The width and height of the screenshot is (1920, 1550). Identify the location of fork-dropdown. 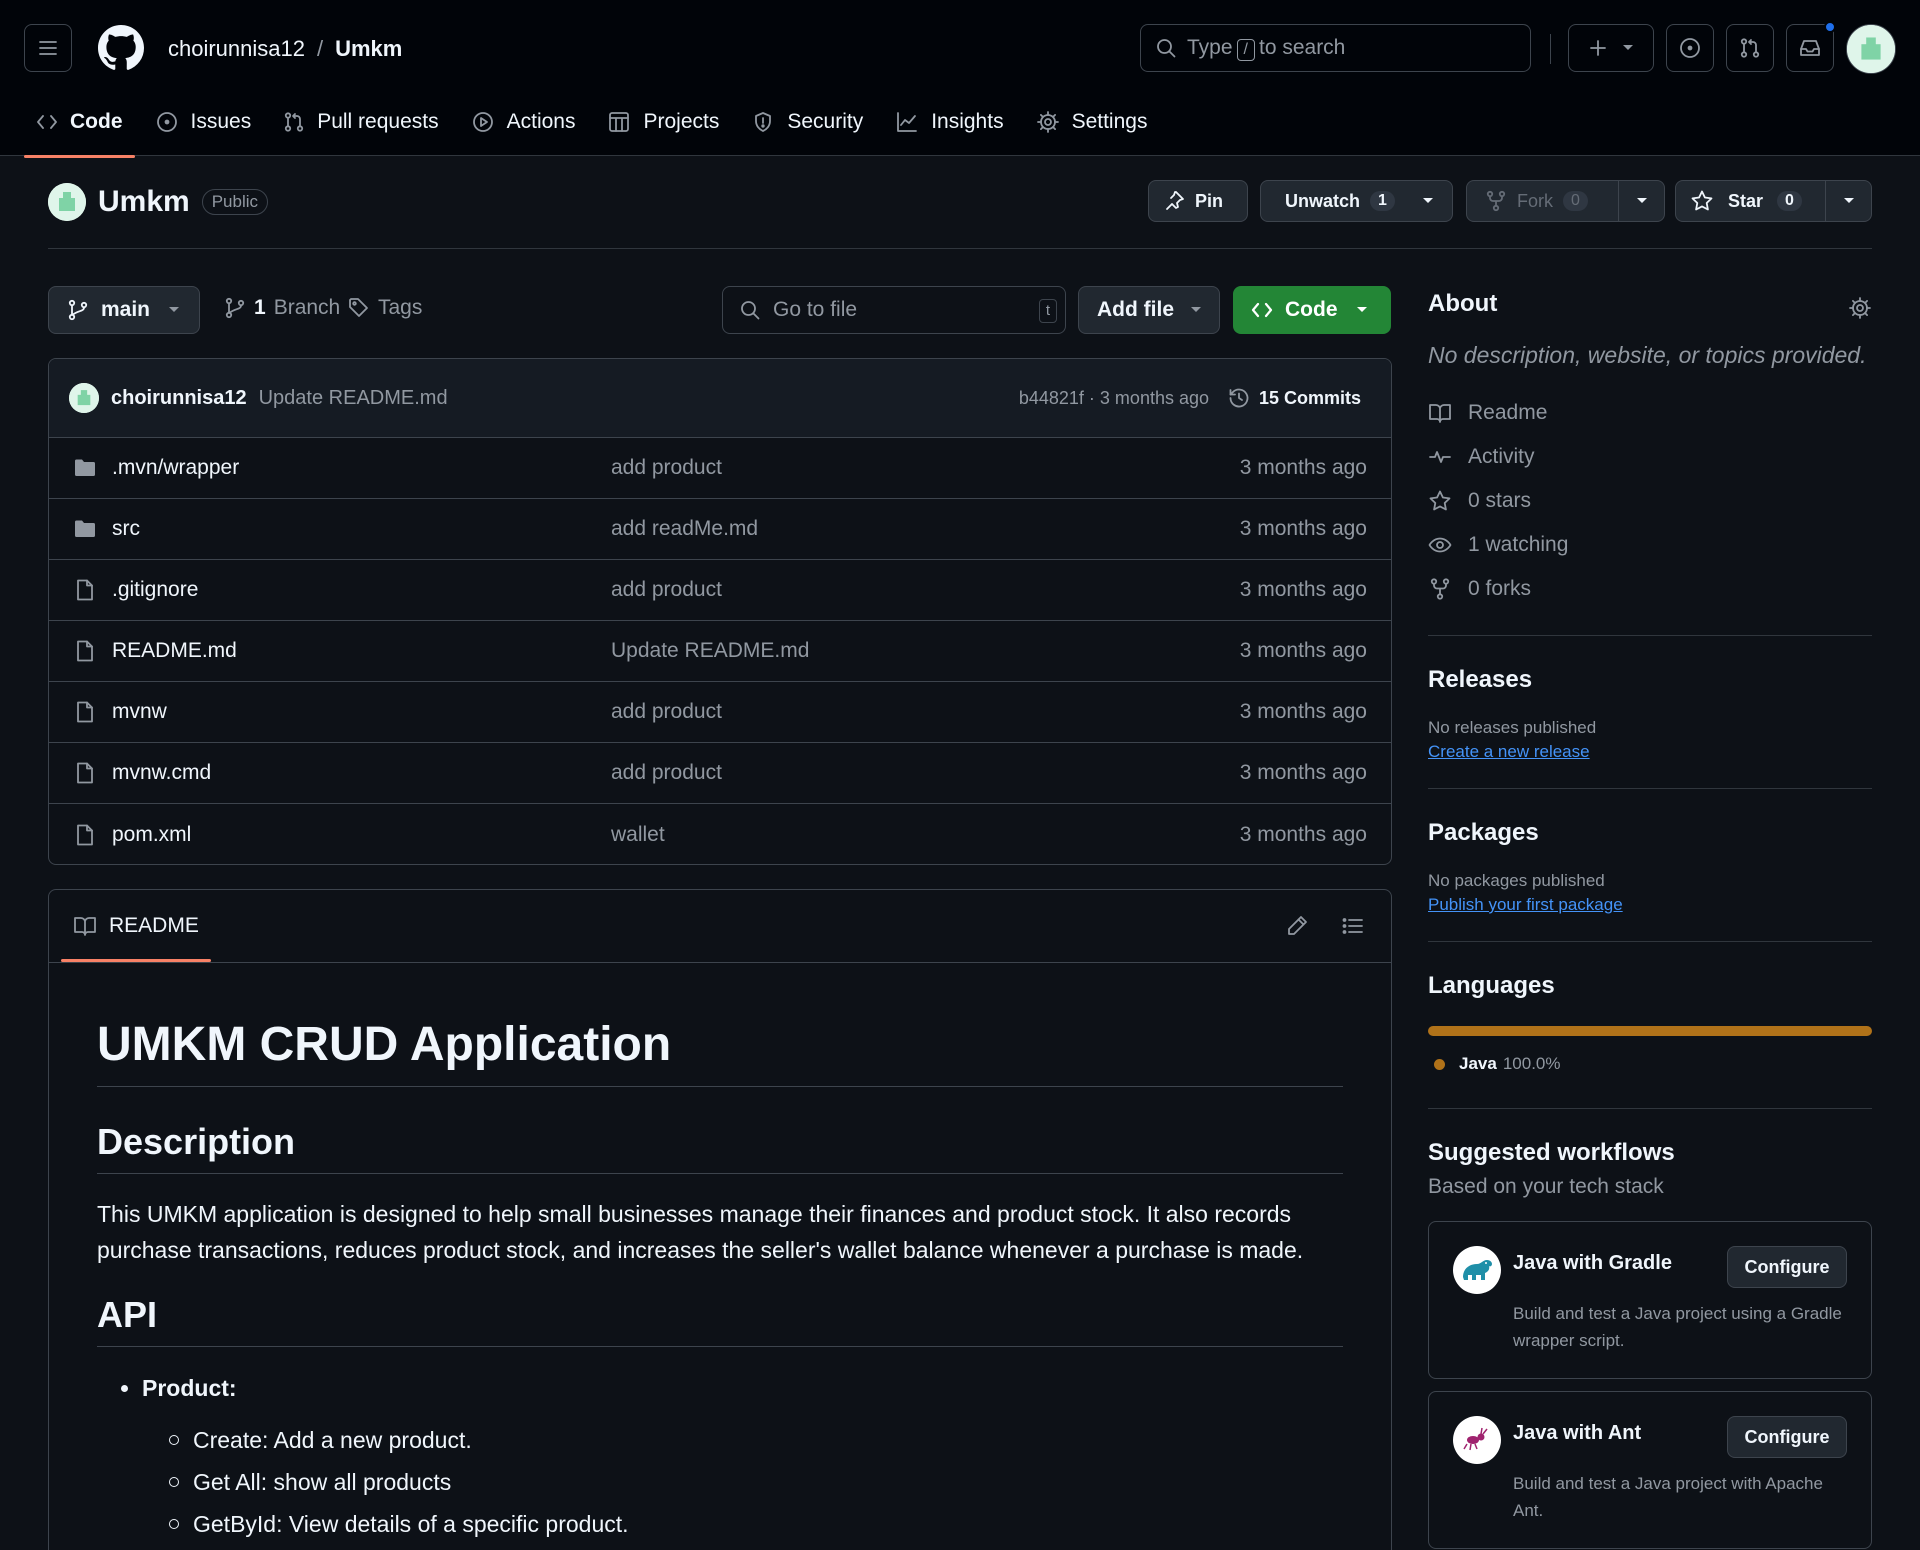
(1641, 201).